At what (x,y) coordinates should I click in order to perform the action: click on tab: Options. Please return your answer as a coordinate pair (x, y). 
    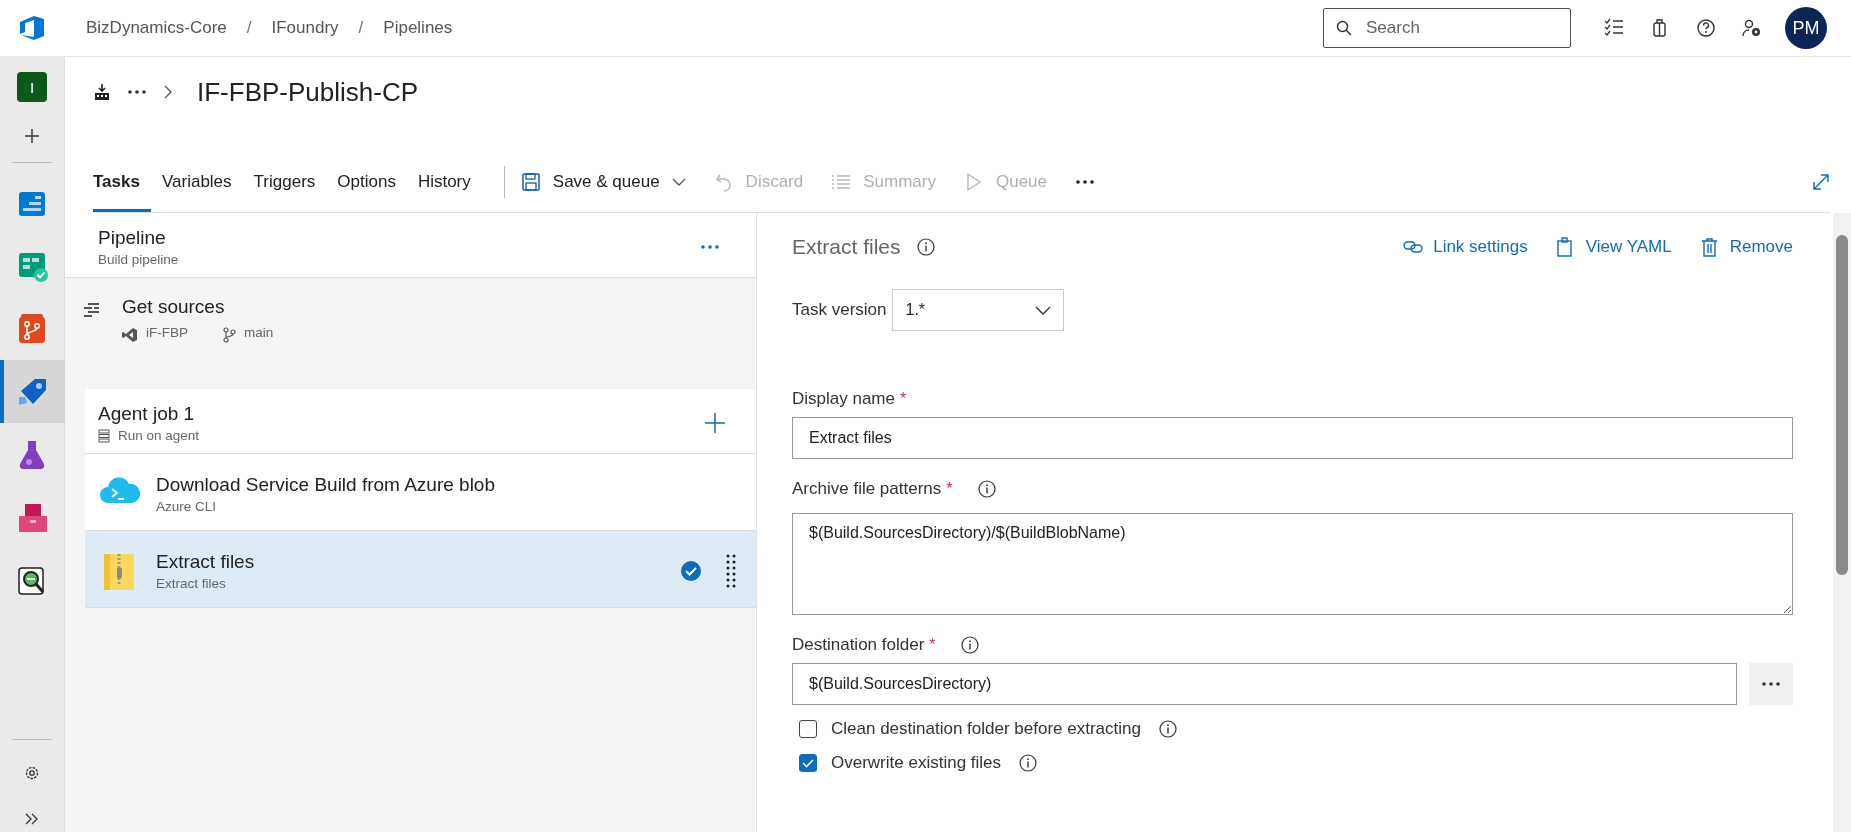
    Looking at the image, I should click on (366, 182).